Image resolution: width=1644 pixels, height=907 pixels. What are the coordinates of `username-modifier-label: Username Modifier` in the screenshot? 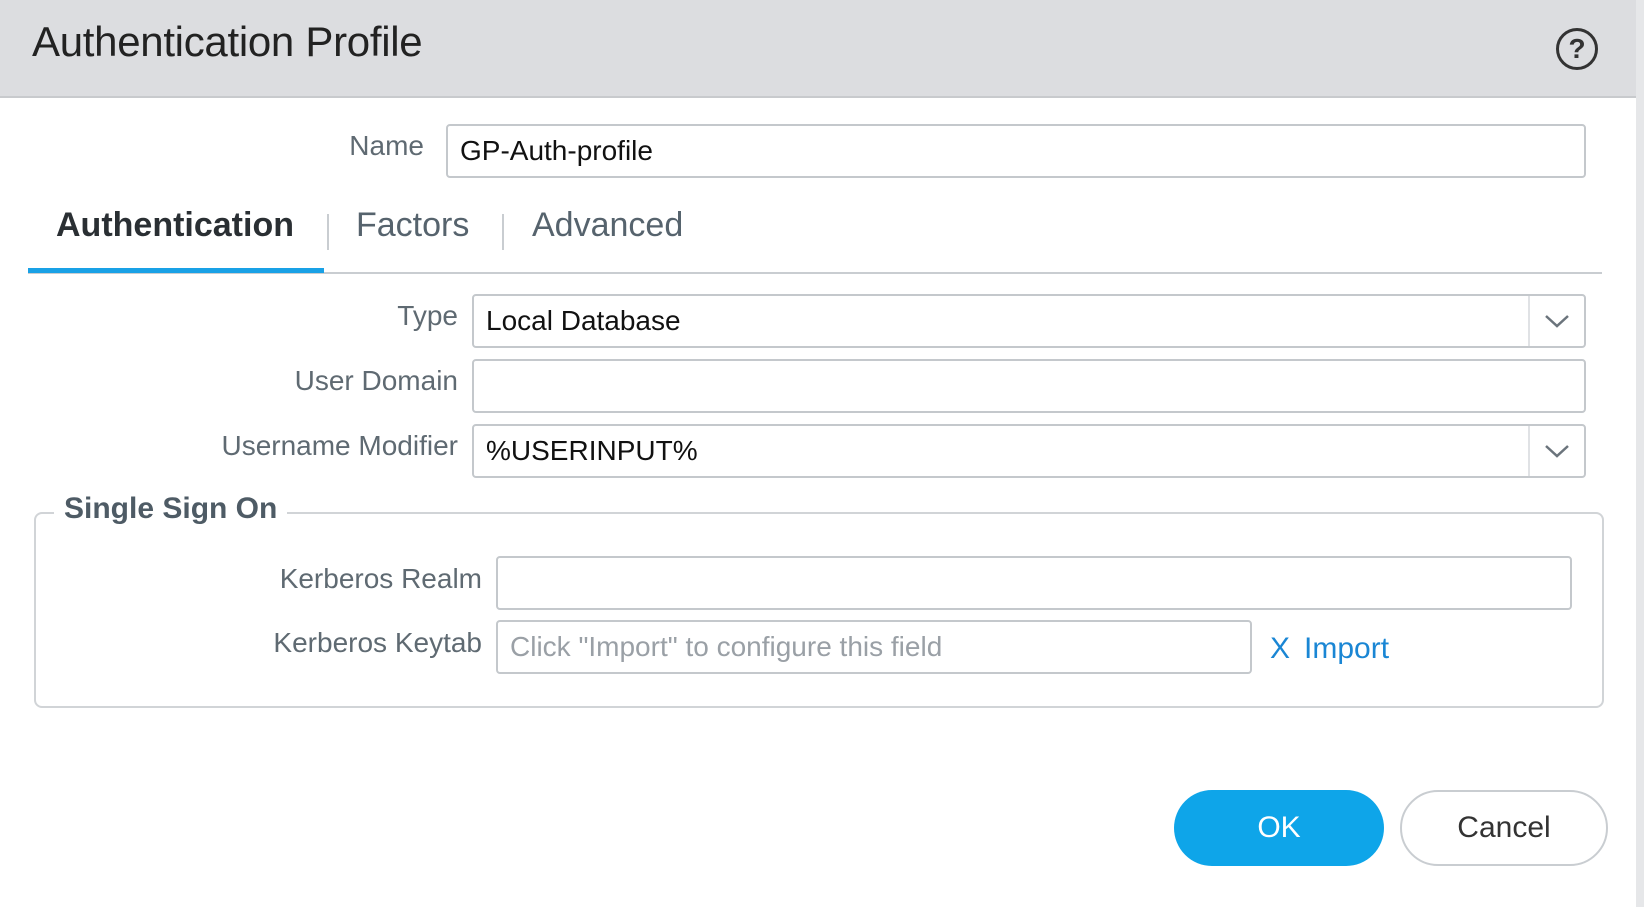 It's located at (339, 445).